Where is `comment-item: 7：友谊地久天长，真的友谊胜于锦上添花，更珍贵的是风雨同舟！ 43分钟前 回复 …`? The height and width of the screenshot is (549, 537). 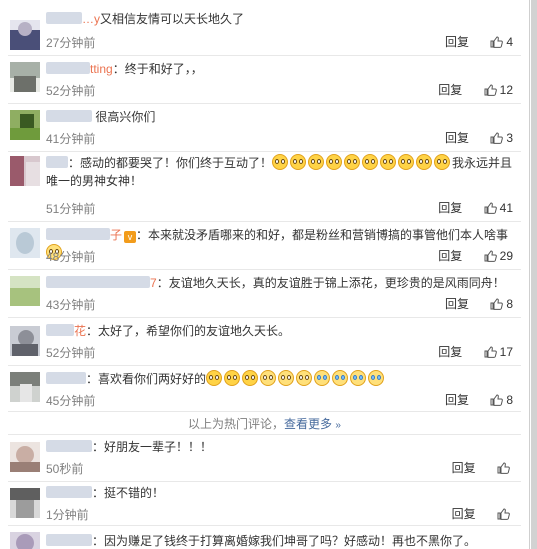 comment-item: 7：友谊地久天长，真的友谊胜于锦上添花，更珍贵的是风雨同舟！ 43分钟前 回复 … is located at coordinates (264, 294).